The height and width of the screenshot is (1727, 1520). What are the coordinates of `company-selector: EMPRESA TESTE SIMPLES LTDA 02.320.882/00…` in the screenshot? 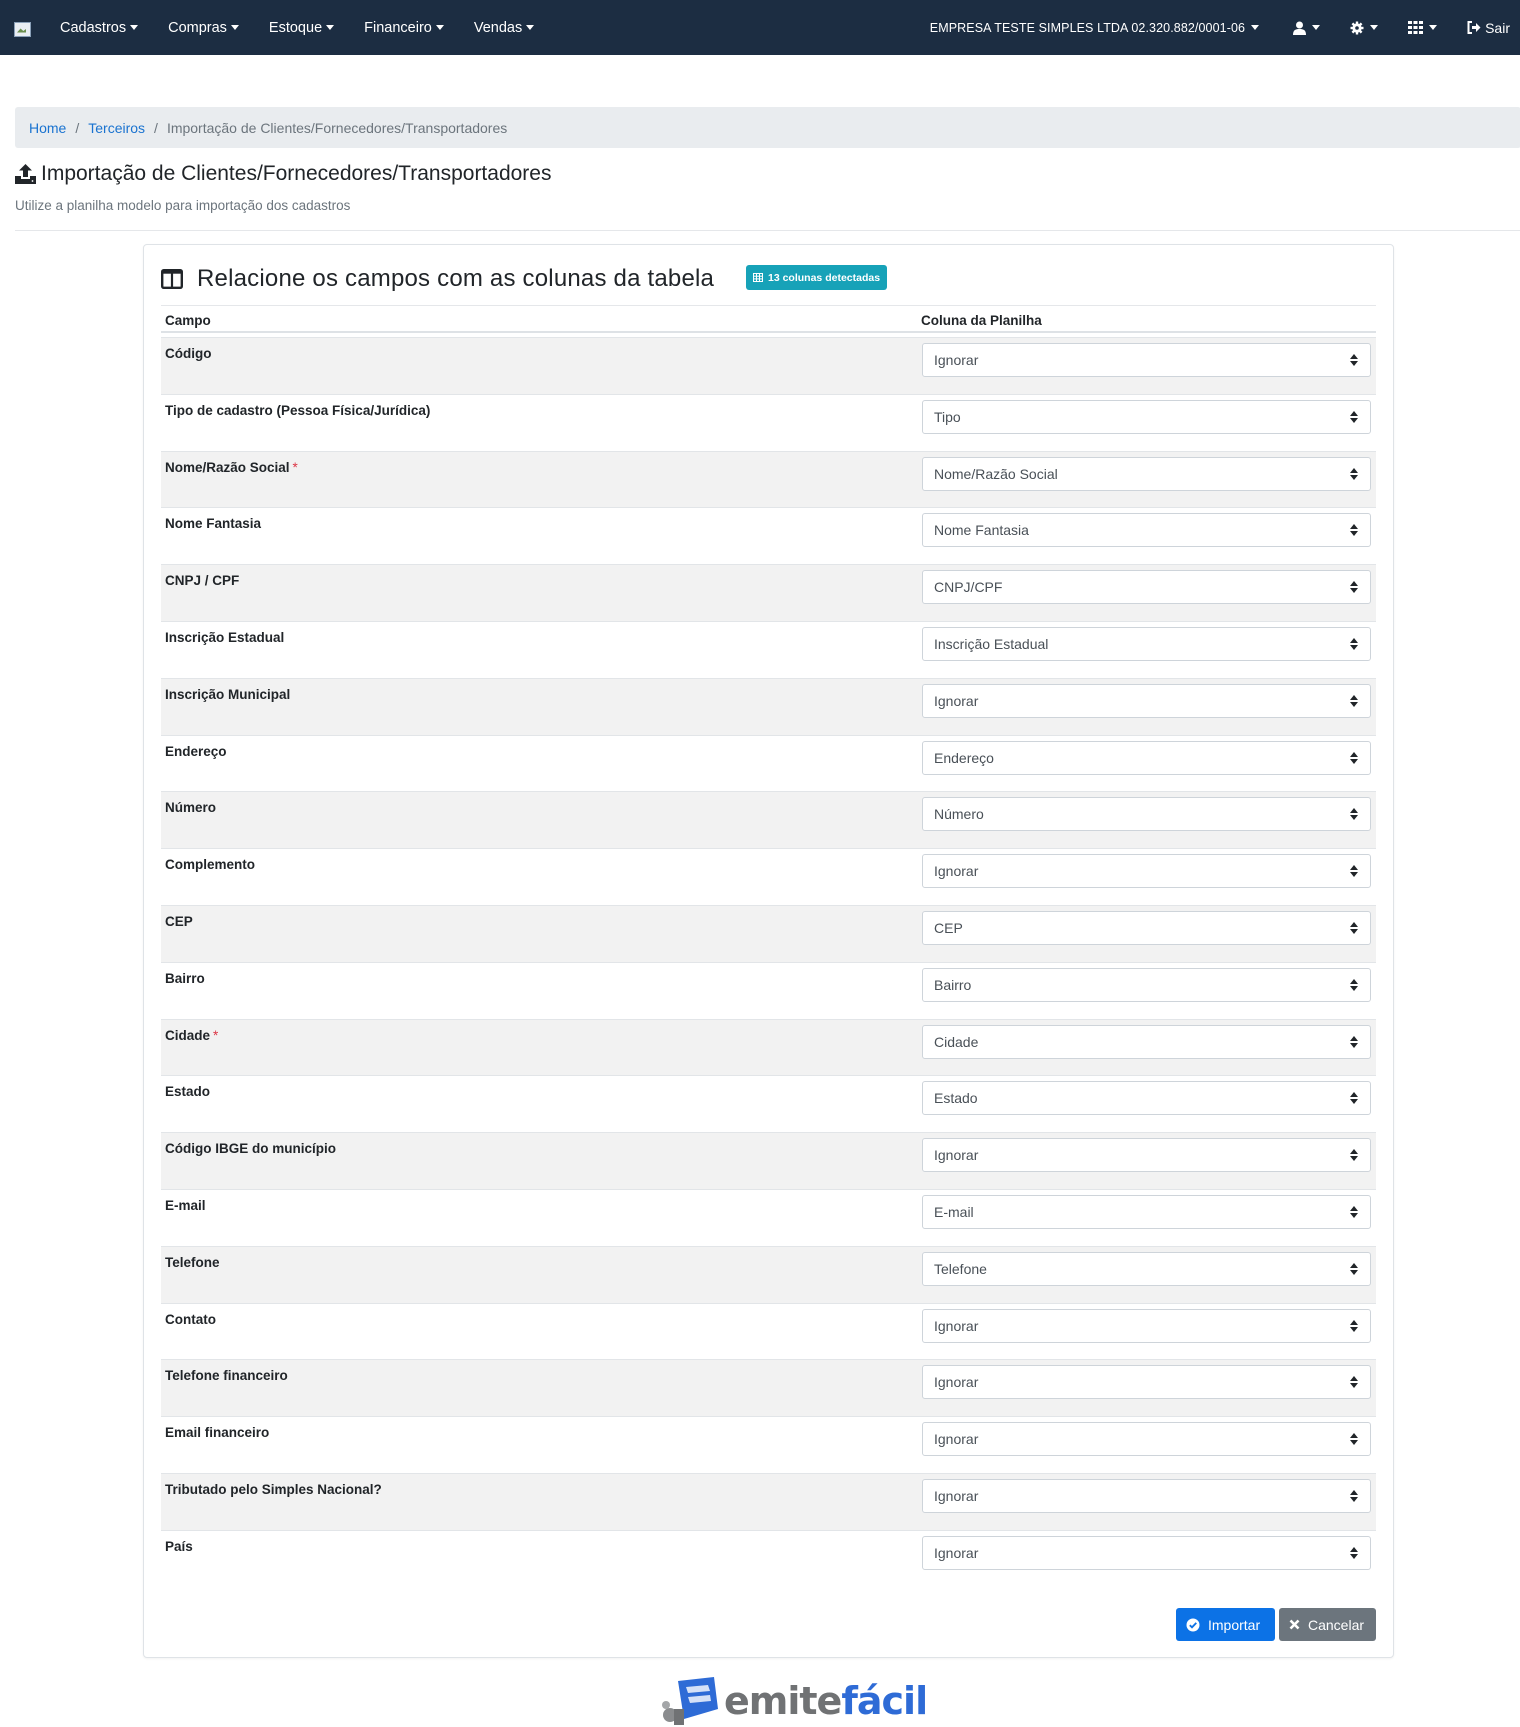 It's located at (1095, 28).